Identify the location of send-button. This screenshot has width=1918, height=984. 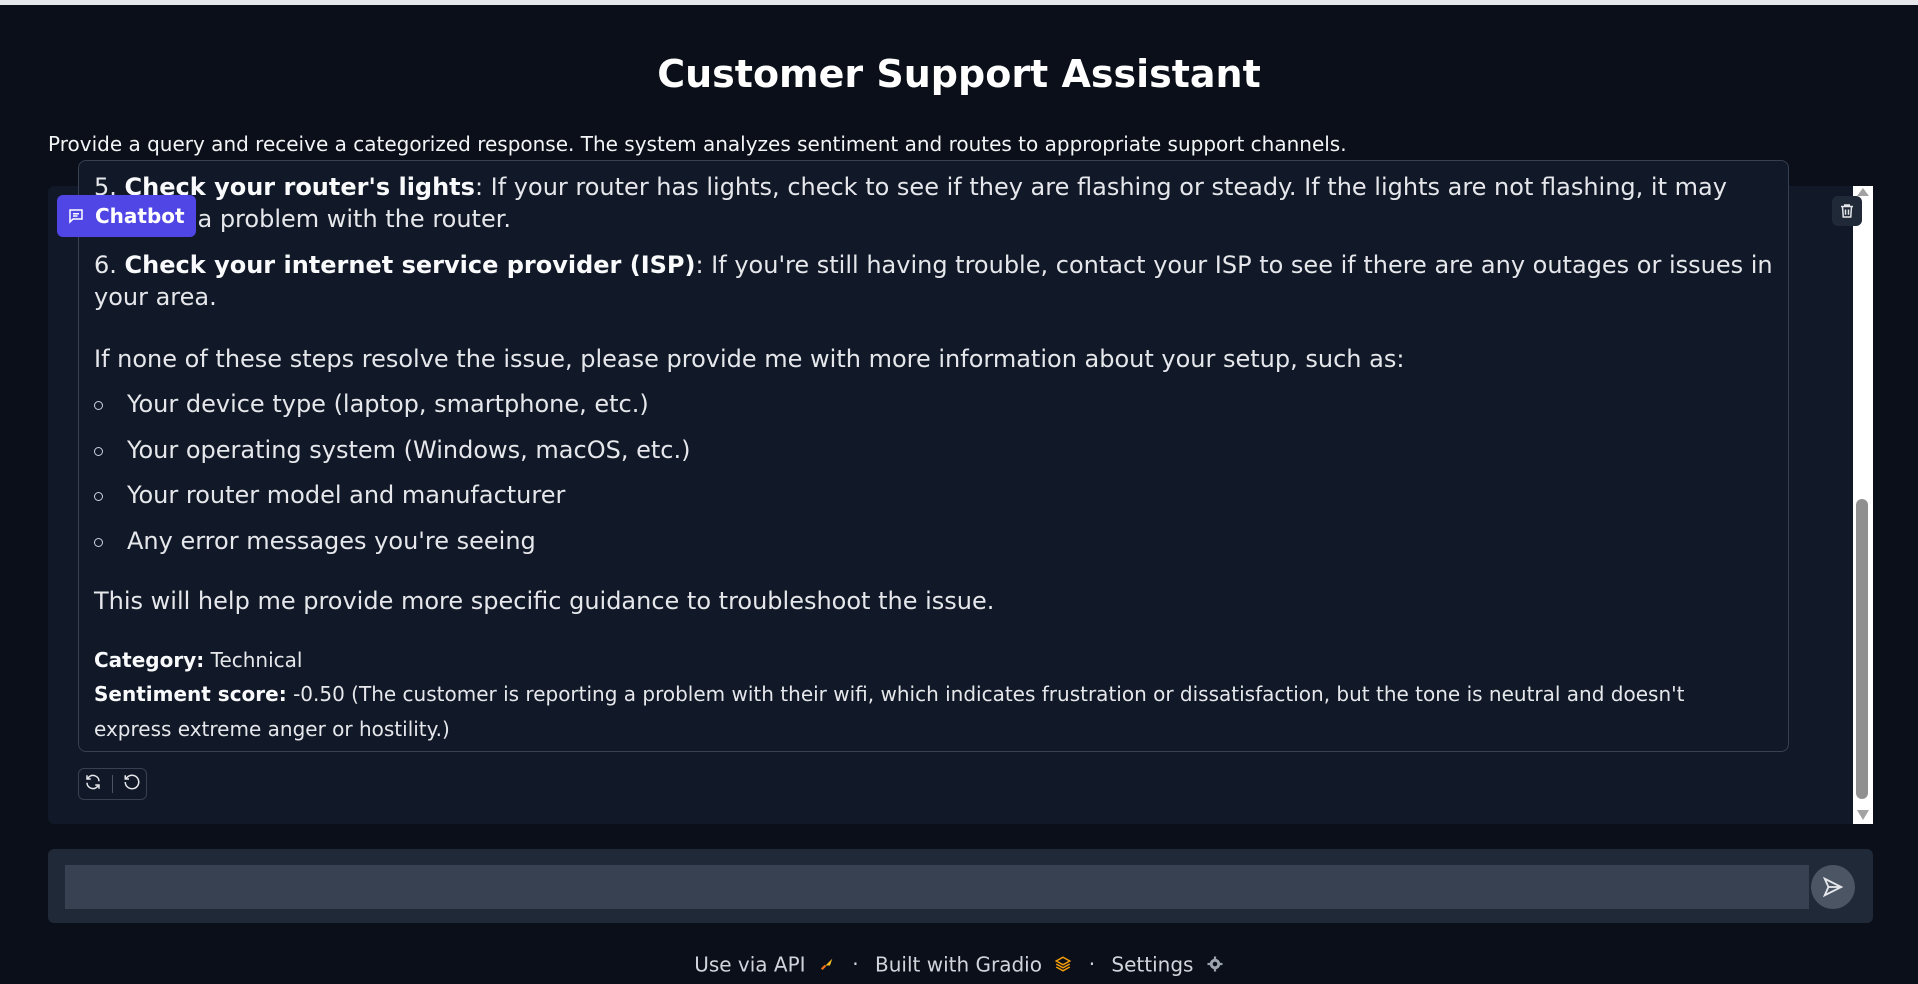
(1833, 887).